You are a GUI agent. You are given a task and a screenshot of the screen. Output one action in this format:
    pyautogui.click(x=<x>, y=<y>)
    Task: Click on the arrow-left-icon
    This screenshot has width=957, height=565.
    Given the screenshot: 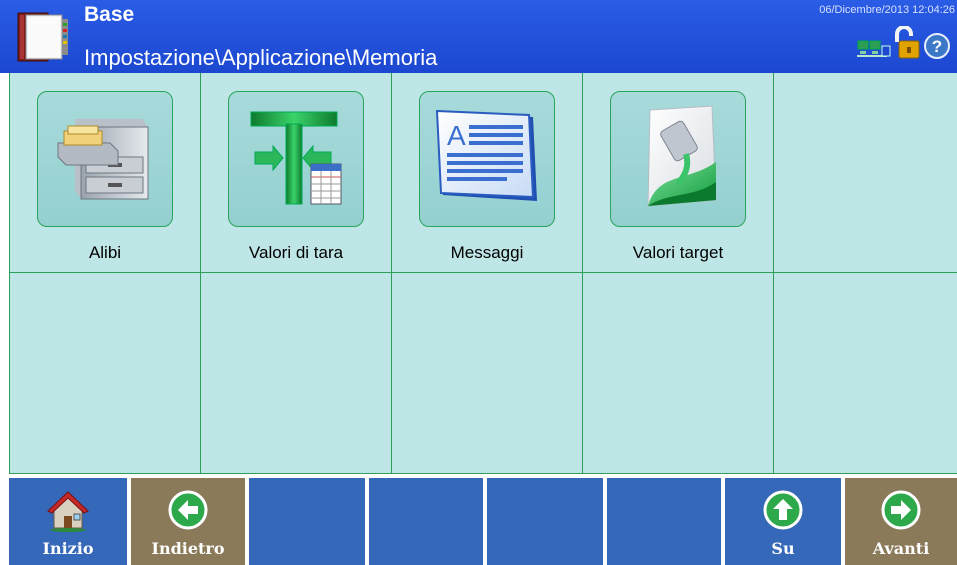 What is the action you would take?
    pyautogui.click(x=188, y=510)
    